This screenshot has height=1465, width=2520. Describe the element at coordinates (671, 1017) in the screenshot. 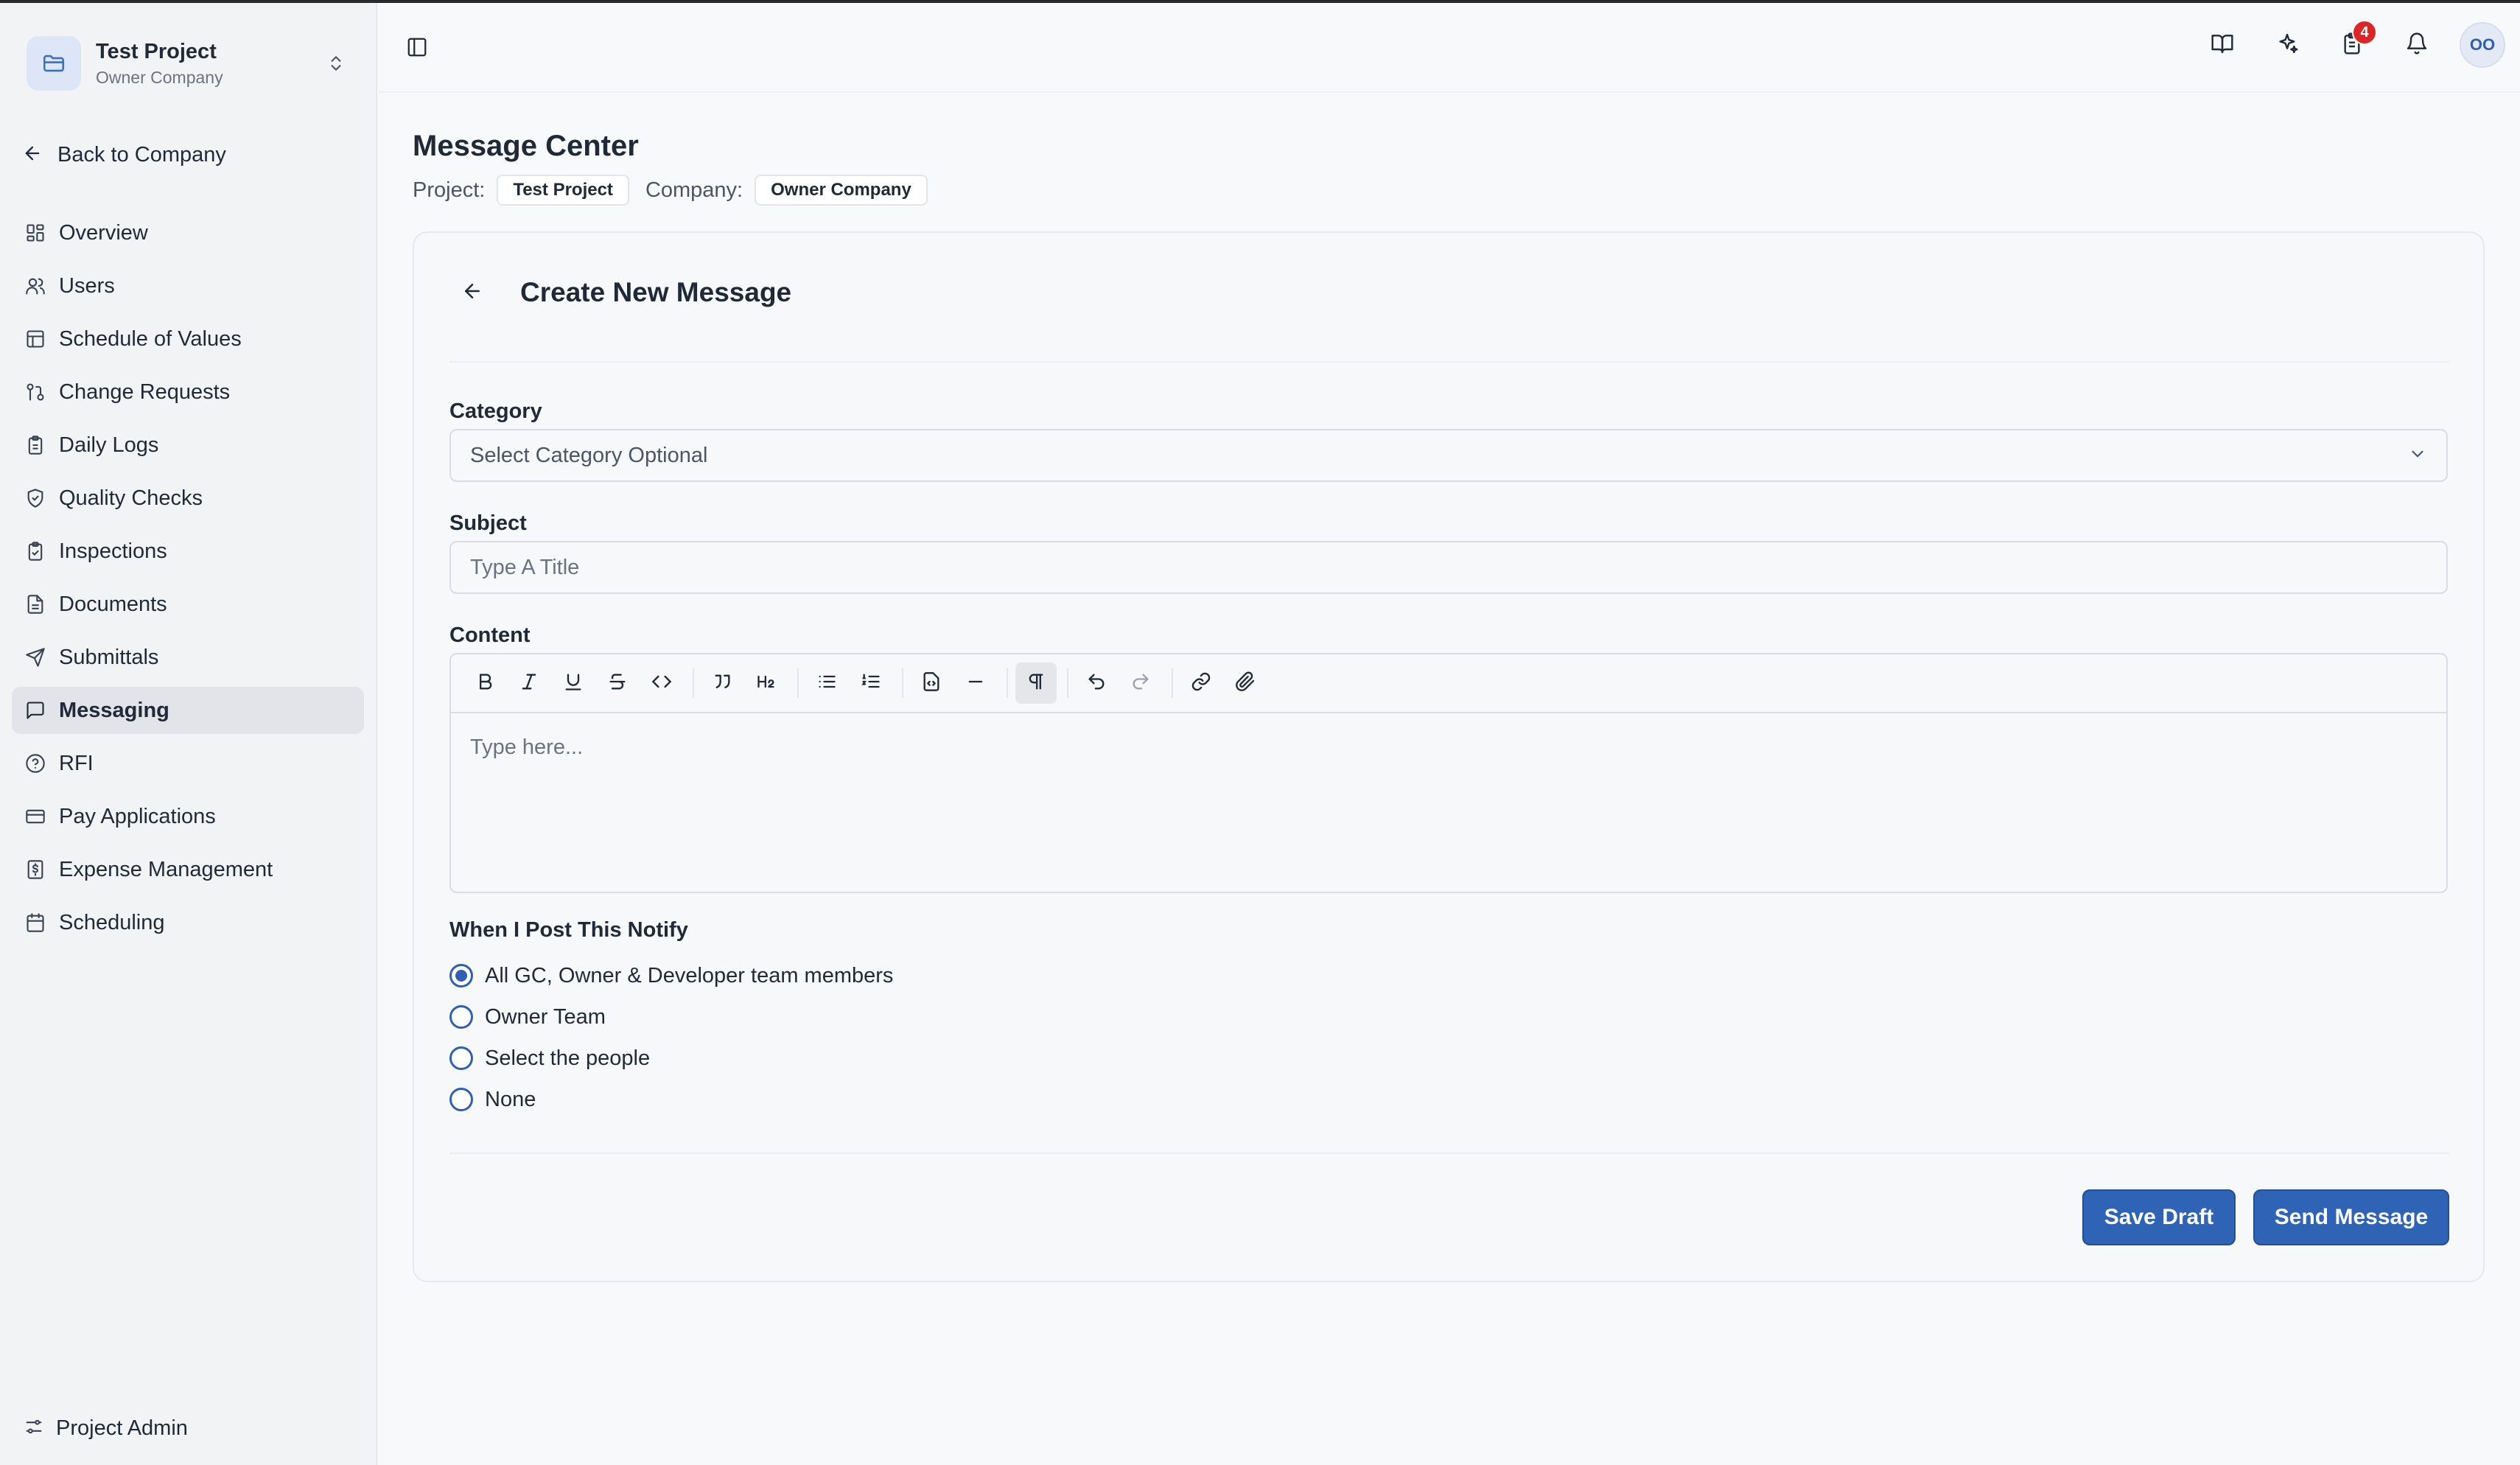

I see `notify-option-owner-team: Owner Team` at that location.